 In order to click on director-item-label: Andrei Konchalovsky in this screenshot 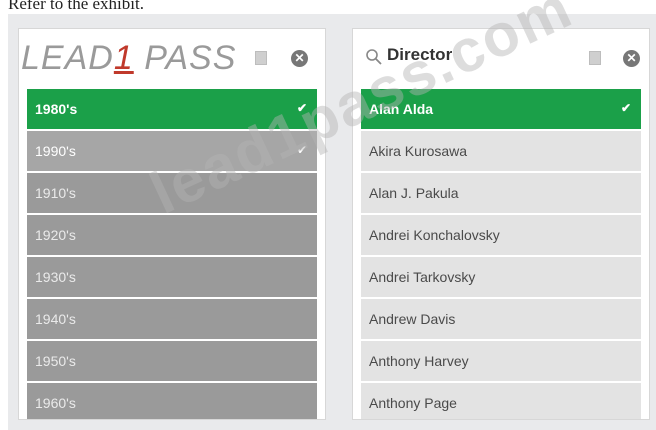, I will do `click(434, 235)`.